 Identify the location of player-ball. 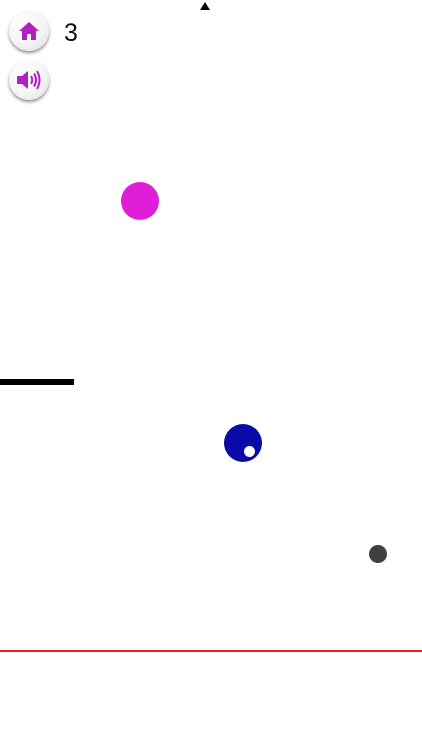
(243, 443).